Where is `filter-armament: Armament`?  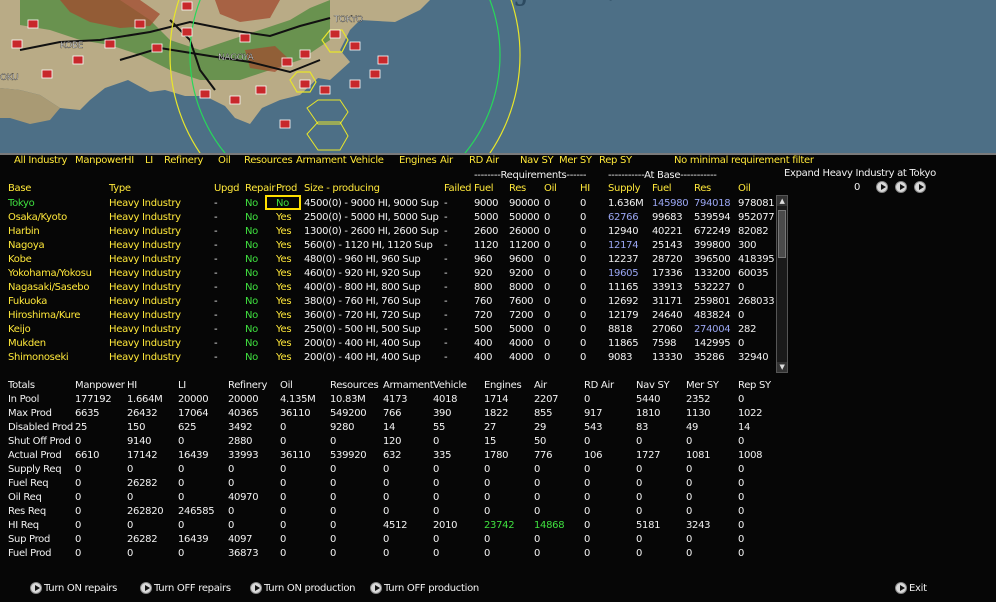
filter-armament: Armament is located at coordinates (321, 161).